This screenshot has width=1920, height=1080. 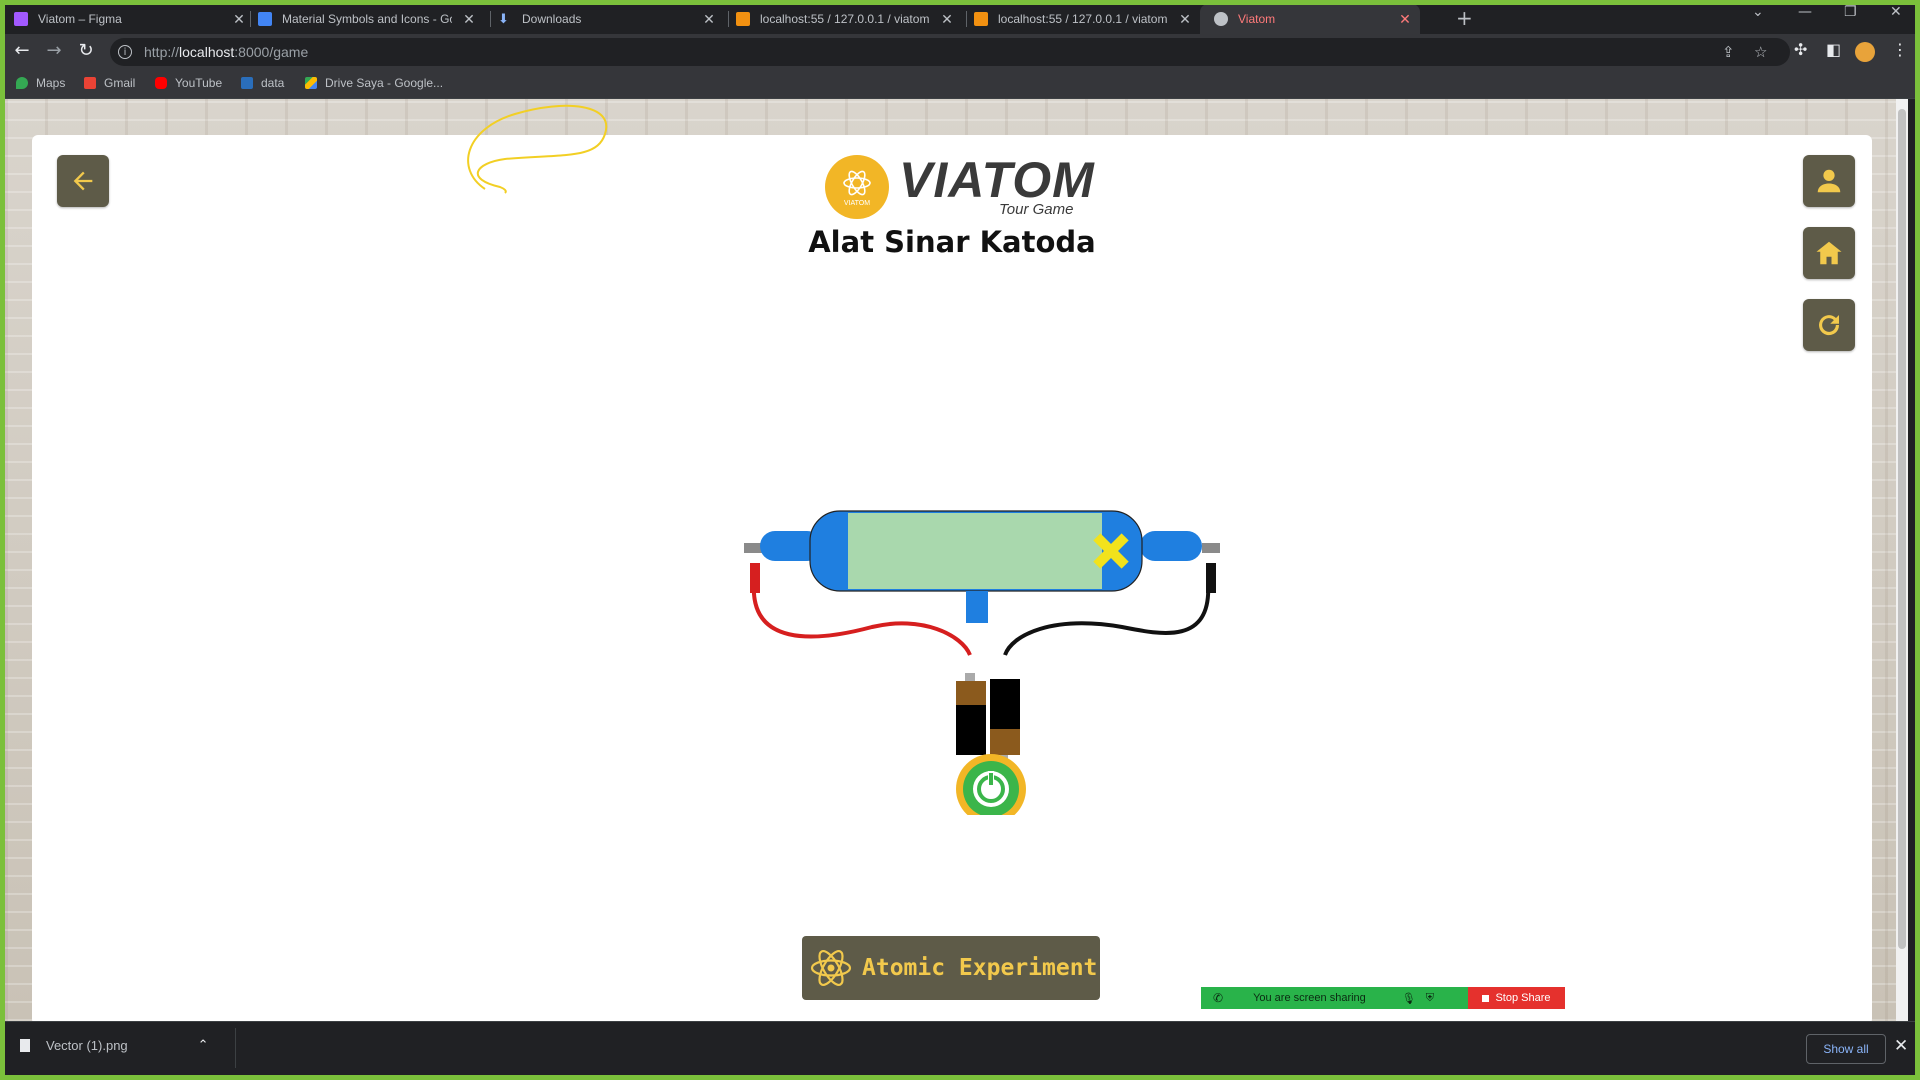 I want to click on refresh-icon, so click(x=1829, y=325).